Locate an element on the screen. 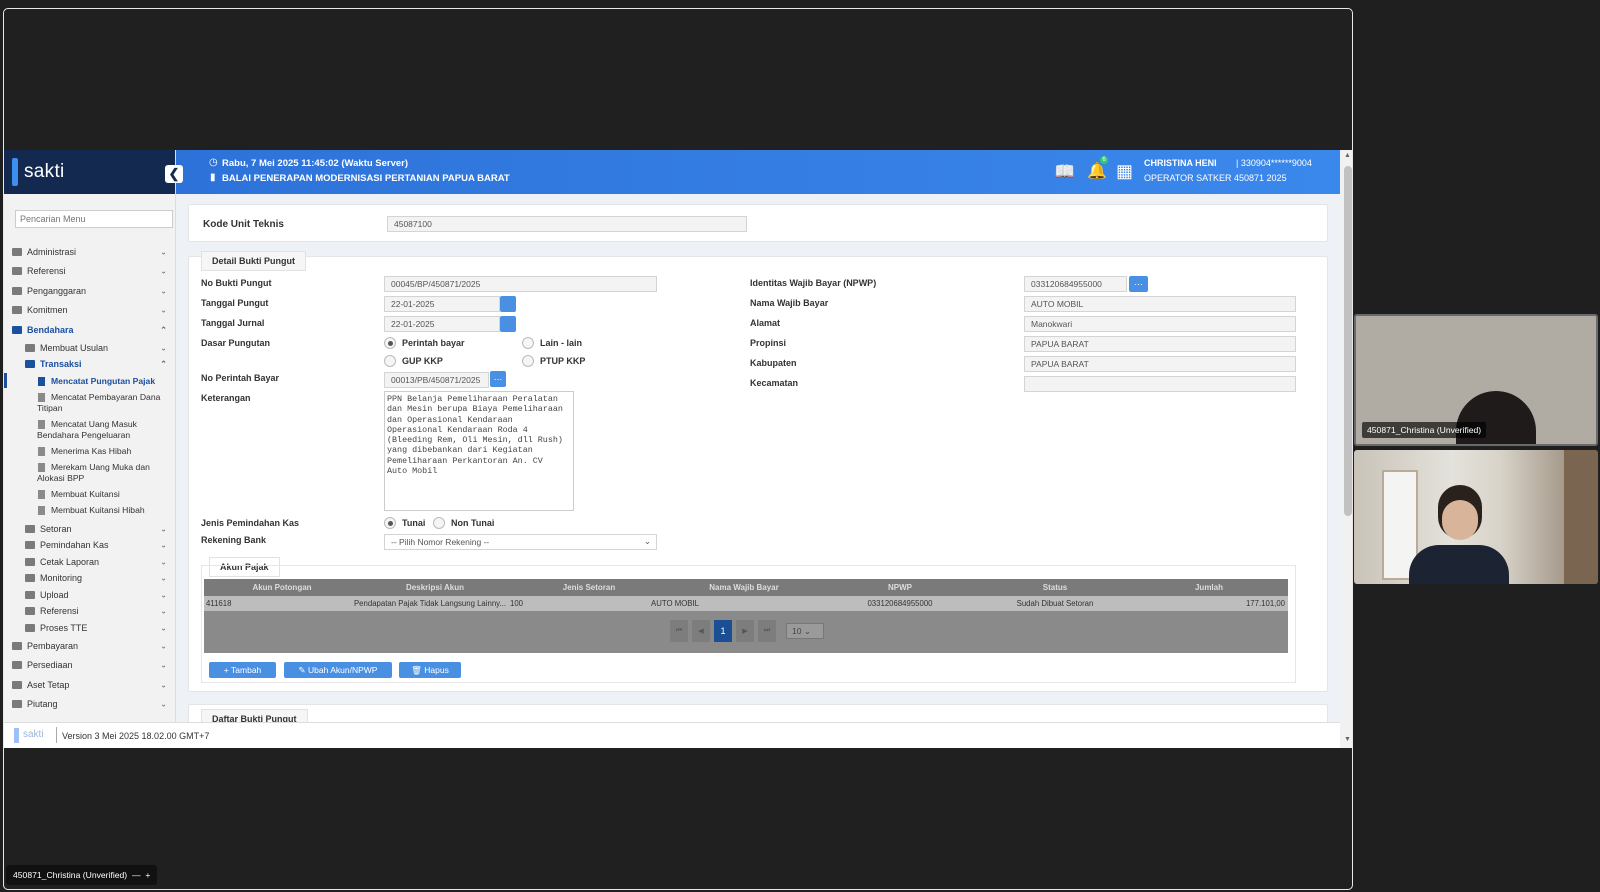  alamat-field: Manokwari is located at coordinates (1160, 324).